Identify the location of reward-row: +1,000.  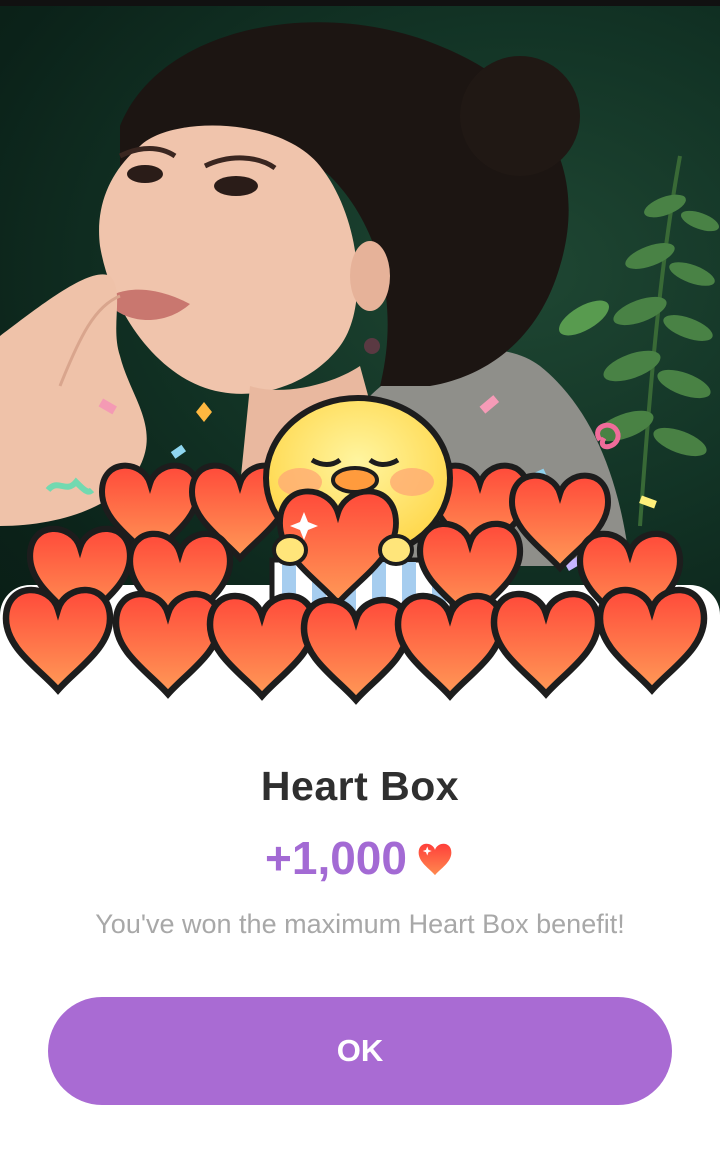
(360, 858).